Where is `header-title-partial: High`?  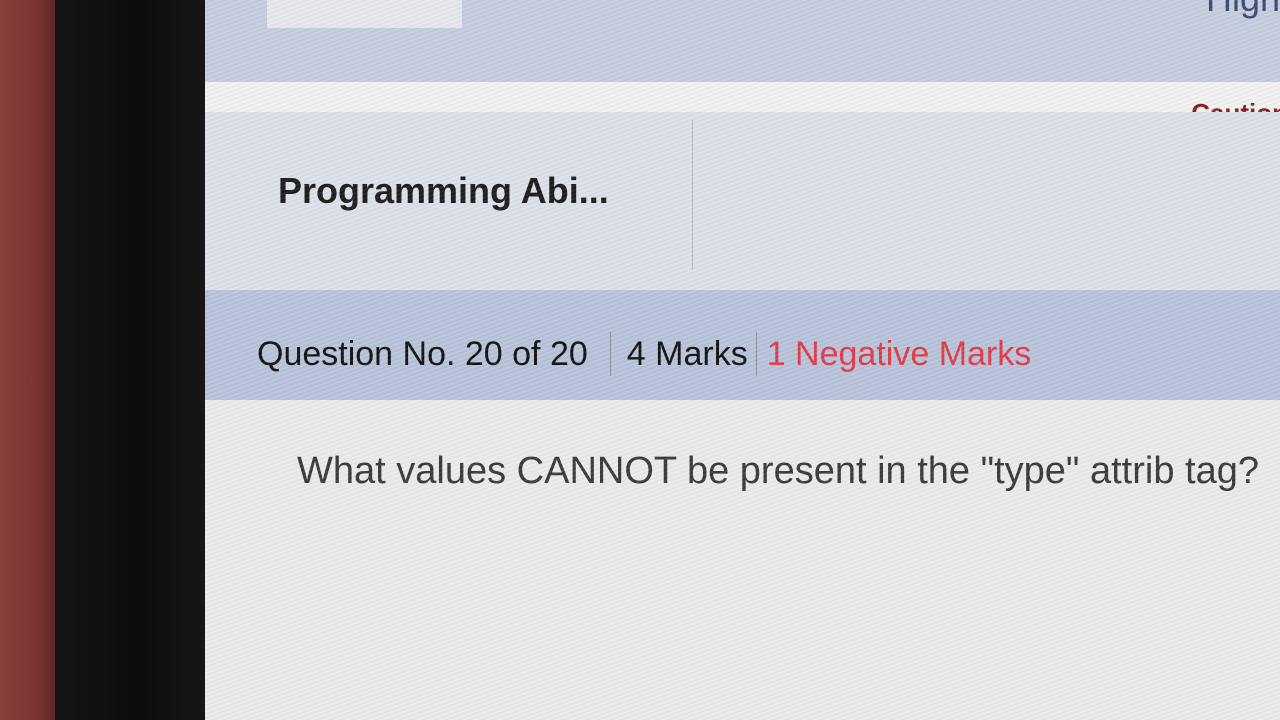
header-title-partial: High is located at coordinates (1243, 10).